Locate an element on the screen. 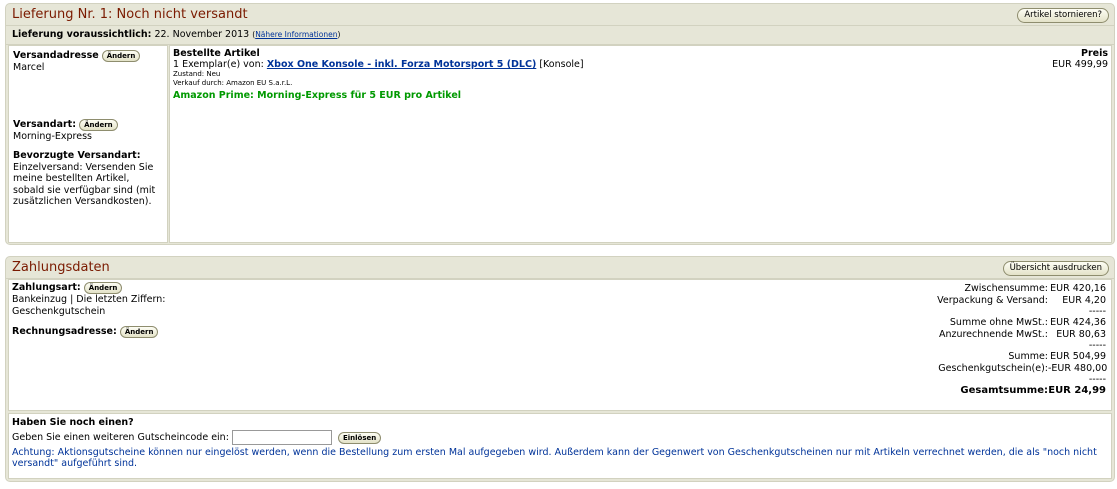 The width and height of the screenshot is (1117, 489). expected-delivery-label: Lieferung voraussichtlich: is located at coordinates (82, 34).